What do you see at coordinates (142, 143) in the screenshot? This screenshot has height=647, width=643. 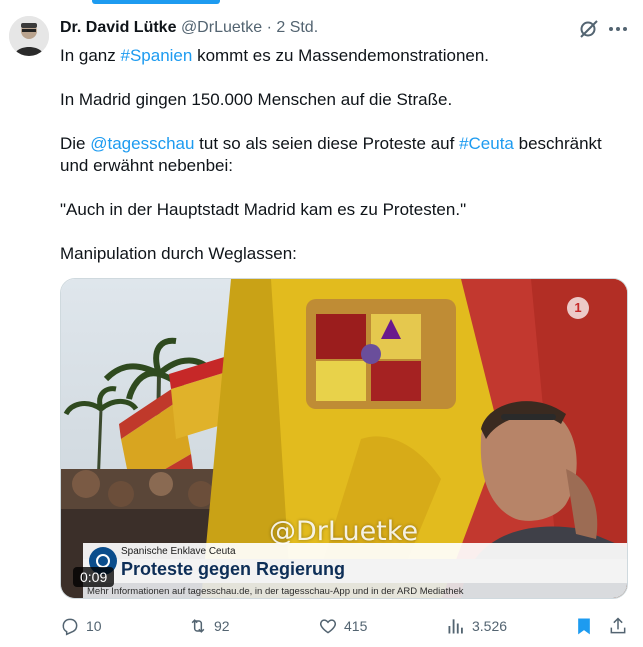 I see `mention-tagesschau: @tagesschau` at bounding box center [142, 143].